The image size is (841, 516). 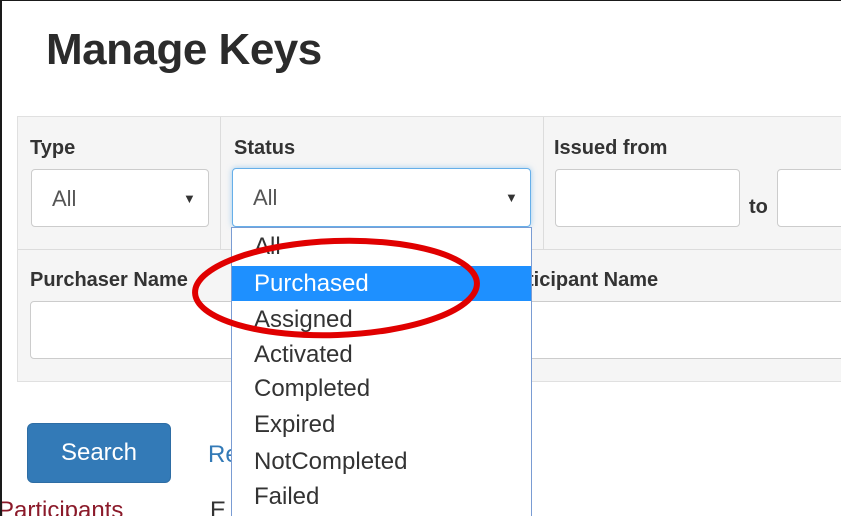 I want to click on status-option-expired: Expired, so click(x=381, y=424).